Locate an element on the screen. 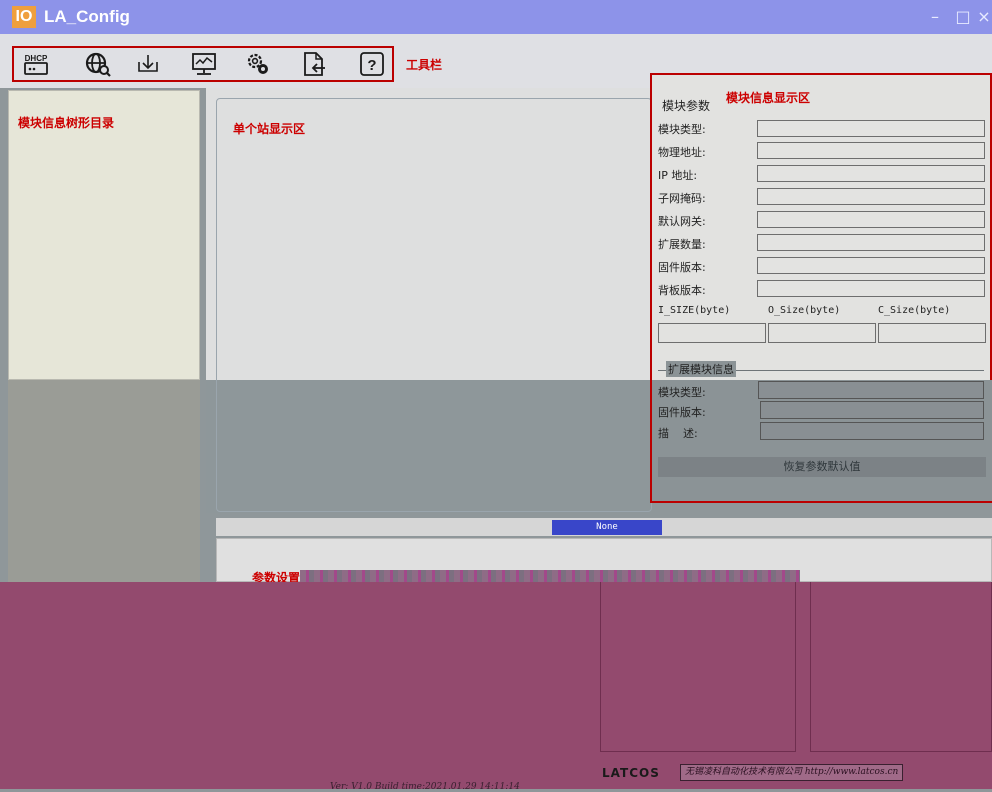 Image resolution: width=992 pixels, height=792 pixels. ext-count-field is located at coordinates (871, 242).